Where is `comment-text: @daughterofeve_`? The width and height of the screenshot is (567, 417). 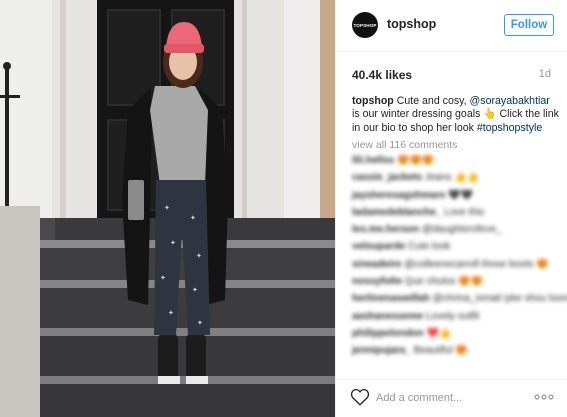 comment-text: @daughterofeve_ is located at coordinates (462, 230).